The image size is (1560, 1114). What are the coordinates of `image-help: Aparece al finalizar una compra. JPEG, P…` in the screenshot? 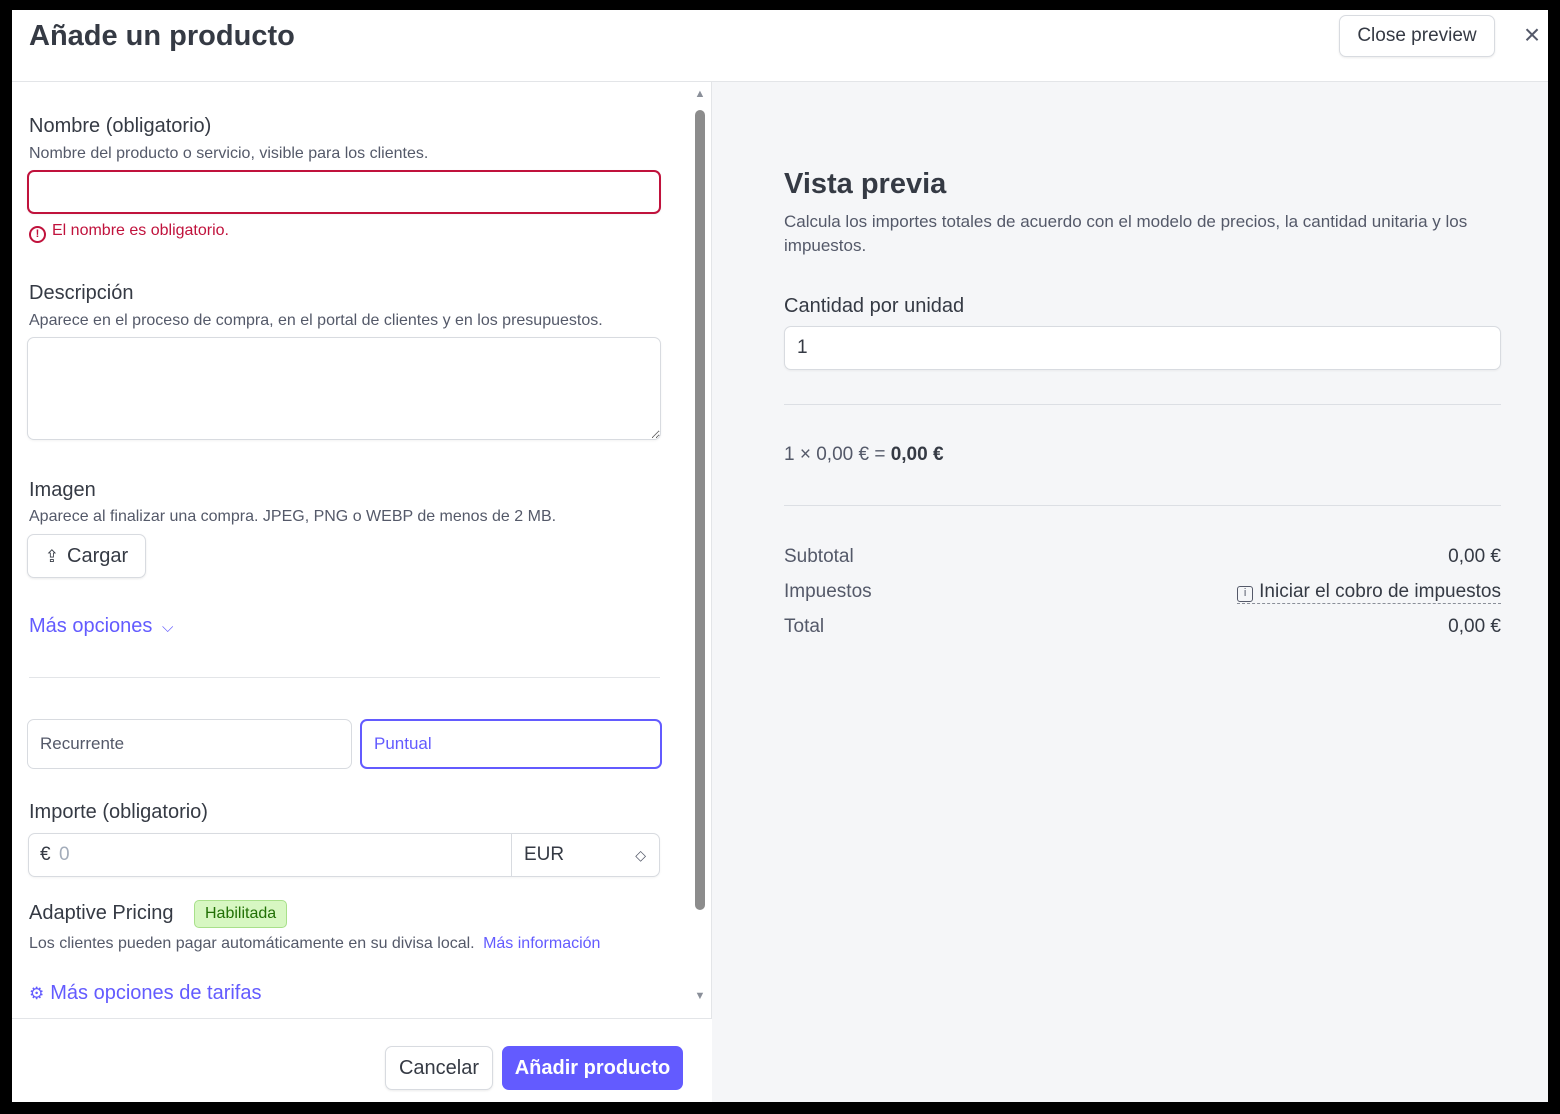 It's located at (293, 516).